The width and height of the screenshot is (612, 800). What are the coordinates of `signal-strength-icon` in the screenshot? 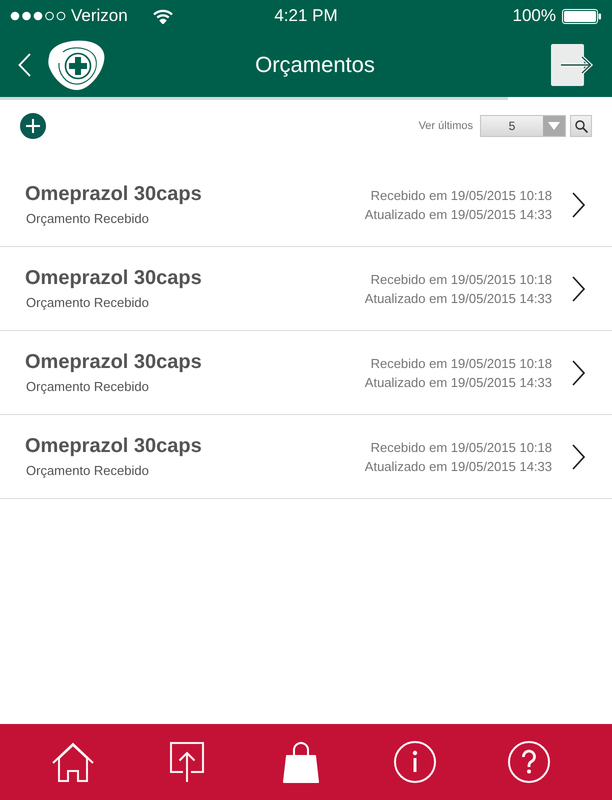 It's located at (38, 16).